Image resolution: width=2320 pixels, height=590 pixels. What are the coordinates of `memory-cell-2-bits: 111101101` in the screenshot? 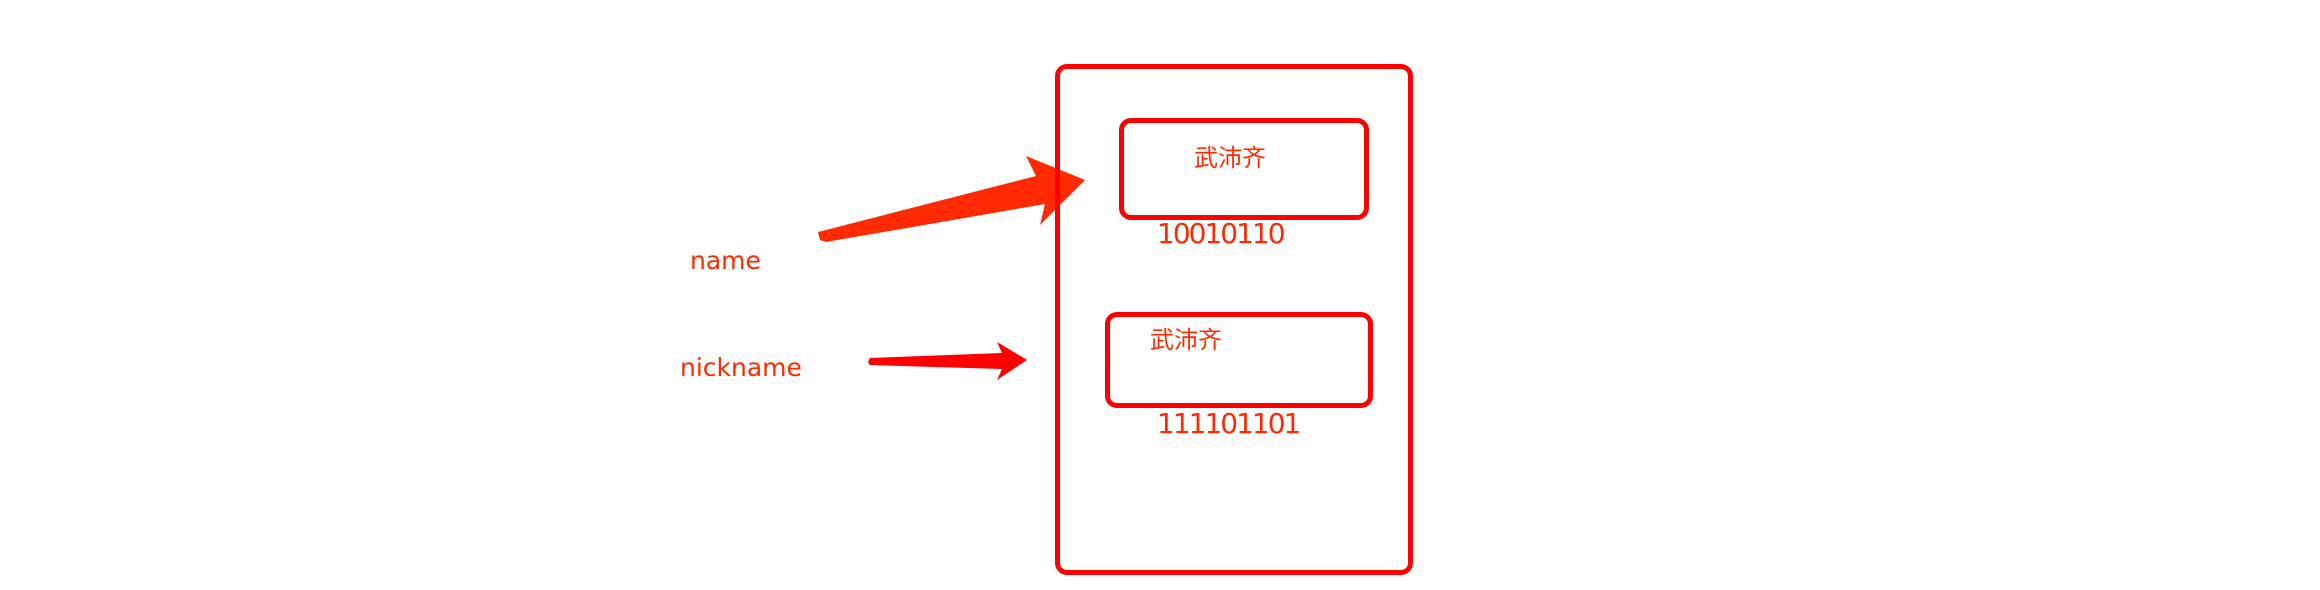 It's located at (1229, 423).